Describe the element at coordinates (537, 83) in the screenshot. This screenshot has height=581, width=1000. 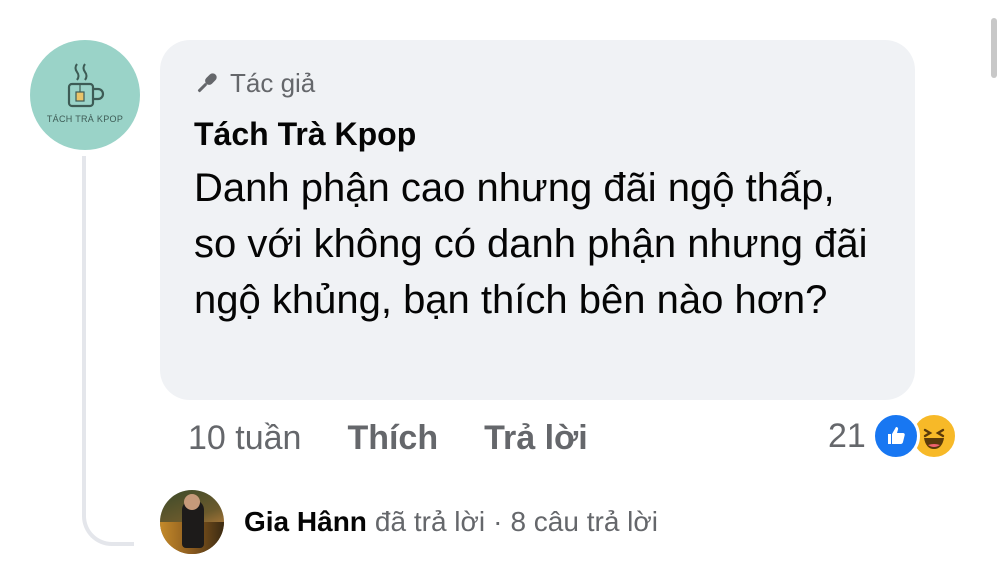
I see `author-badge: Tác giả` at that location.